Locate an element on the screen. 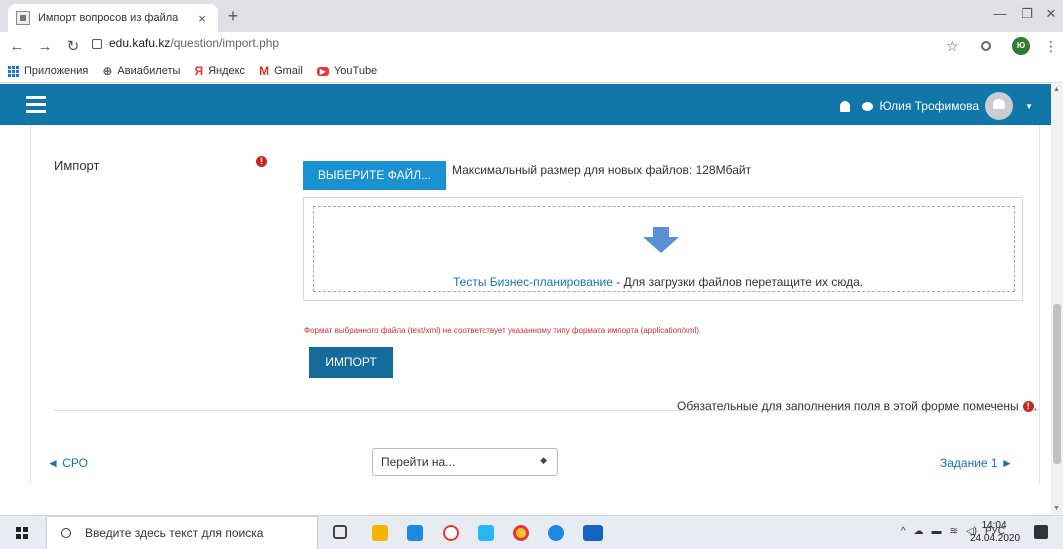  bookmark-aviabilety: ⊕ Авиабилеты is located at coordinates (141, 71).